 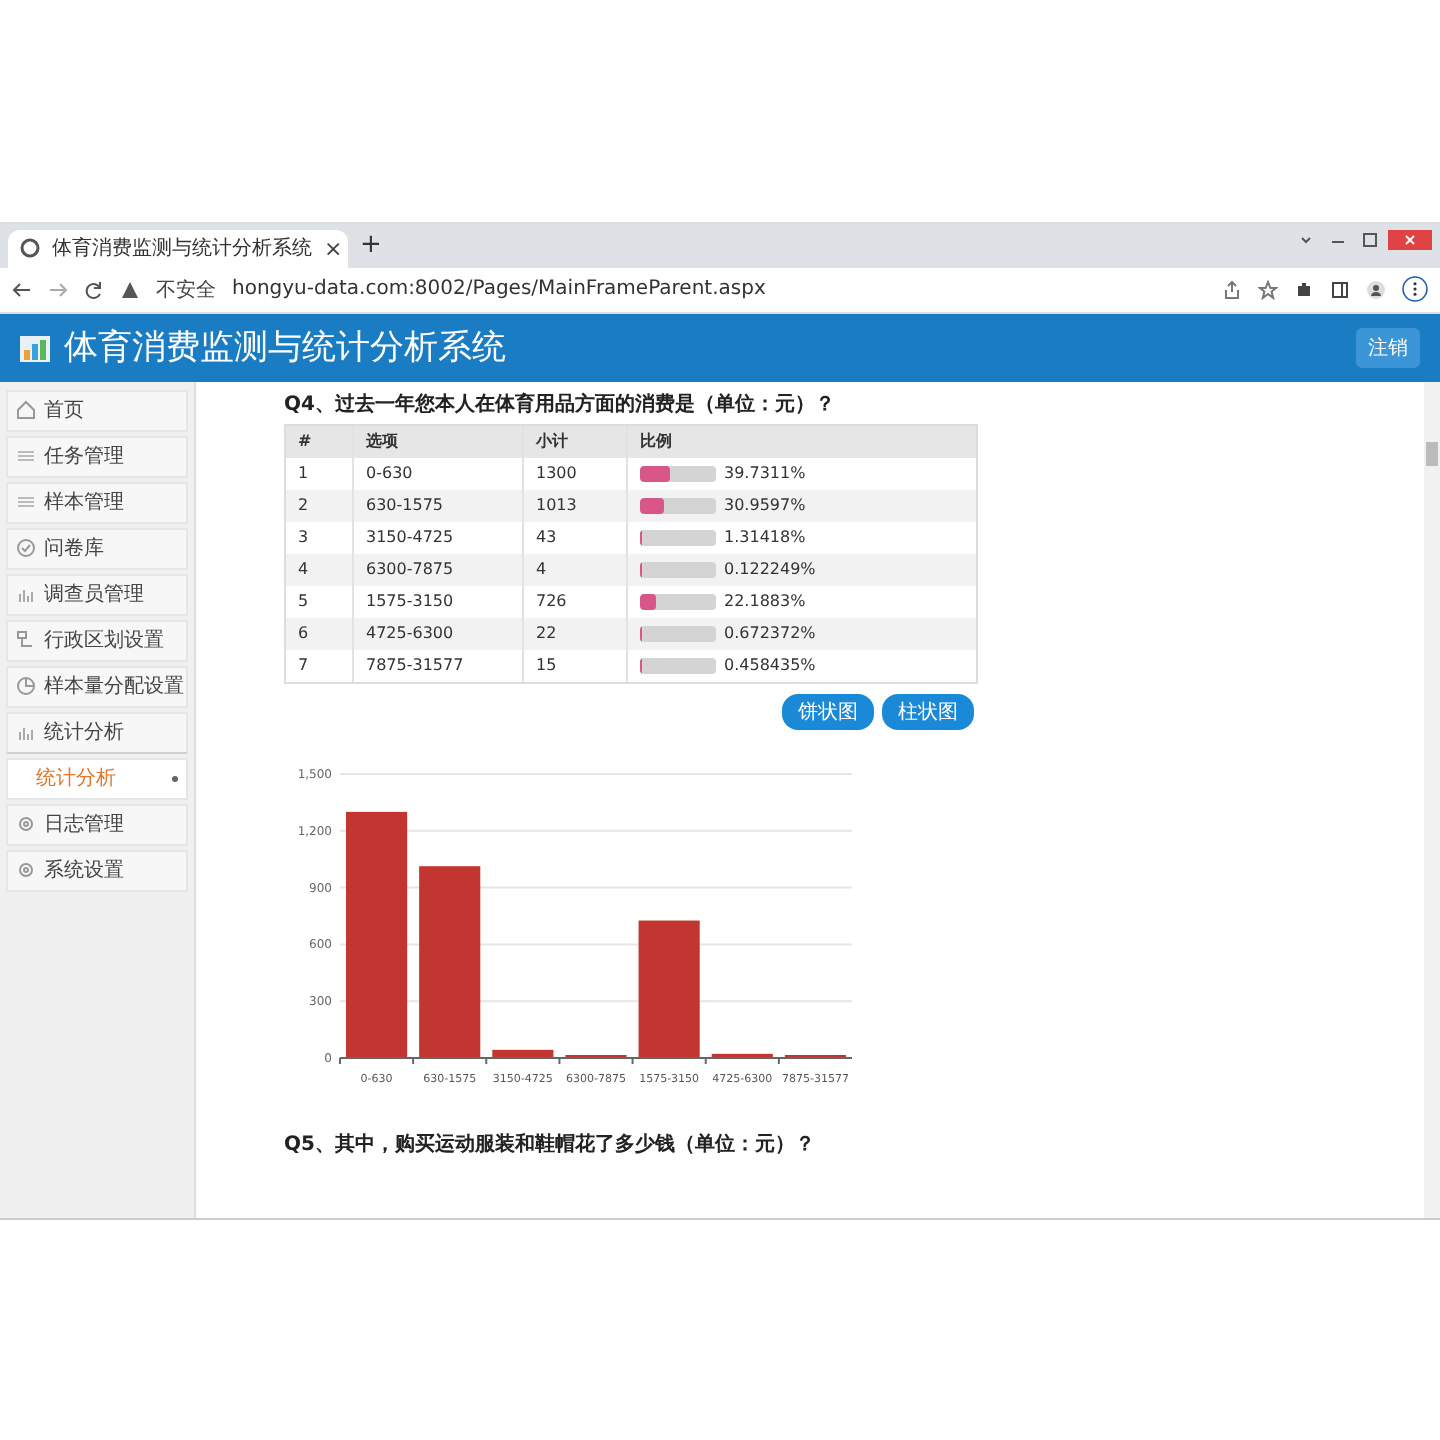 I want to click on arrow-right-icon, so click(x=58, y=289).